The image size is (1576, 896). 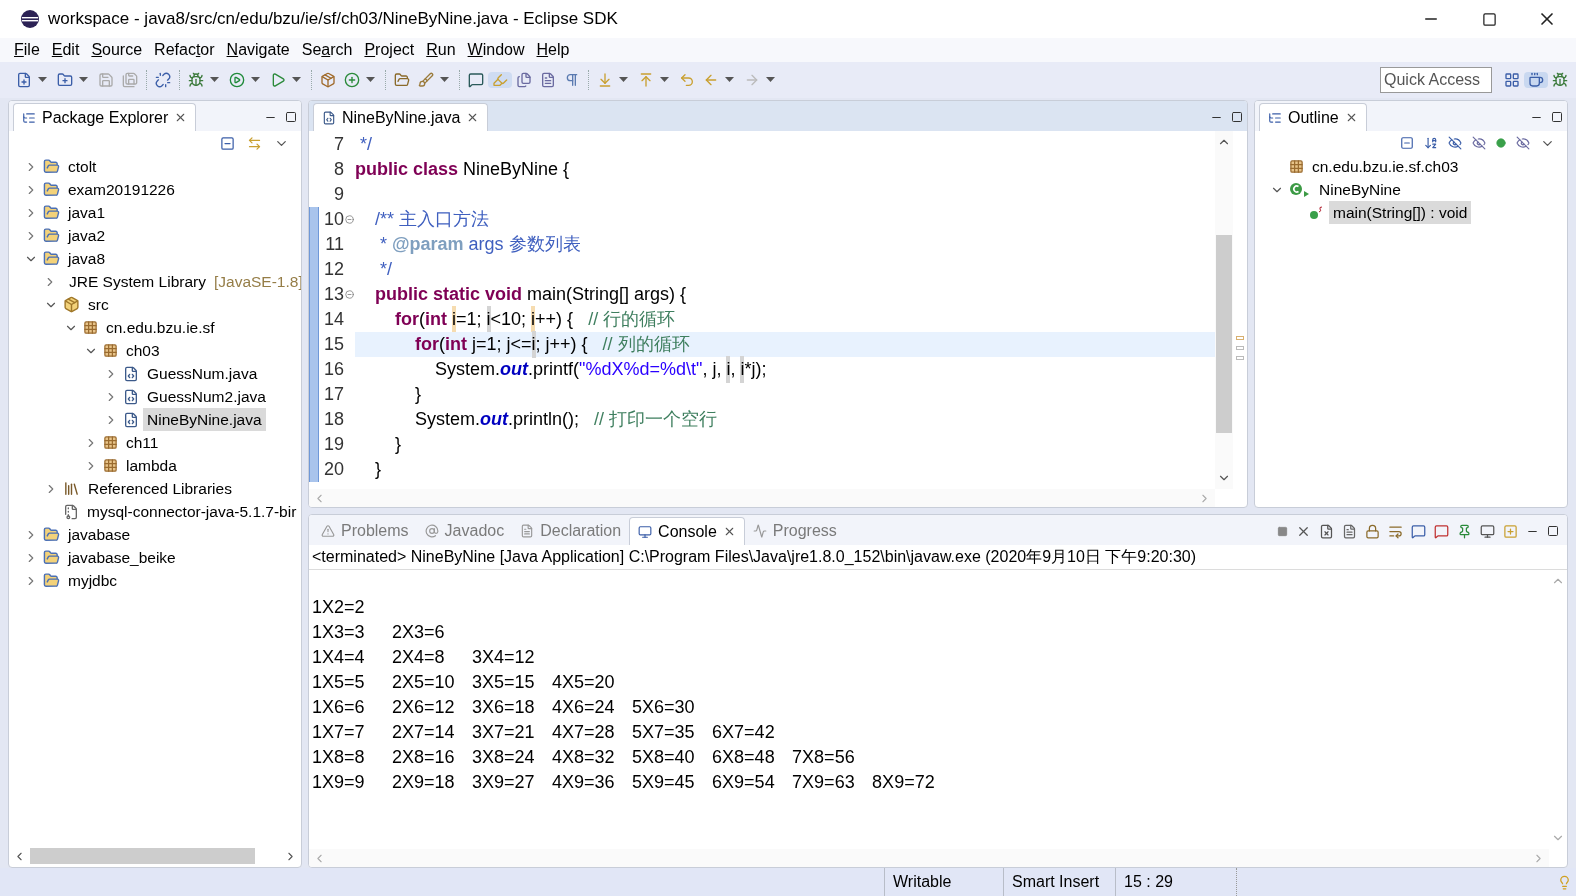 I want to click on sort-icon, so click(x=1431, y=143).